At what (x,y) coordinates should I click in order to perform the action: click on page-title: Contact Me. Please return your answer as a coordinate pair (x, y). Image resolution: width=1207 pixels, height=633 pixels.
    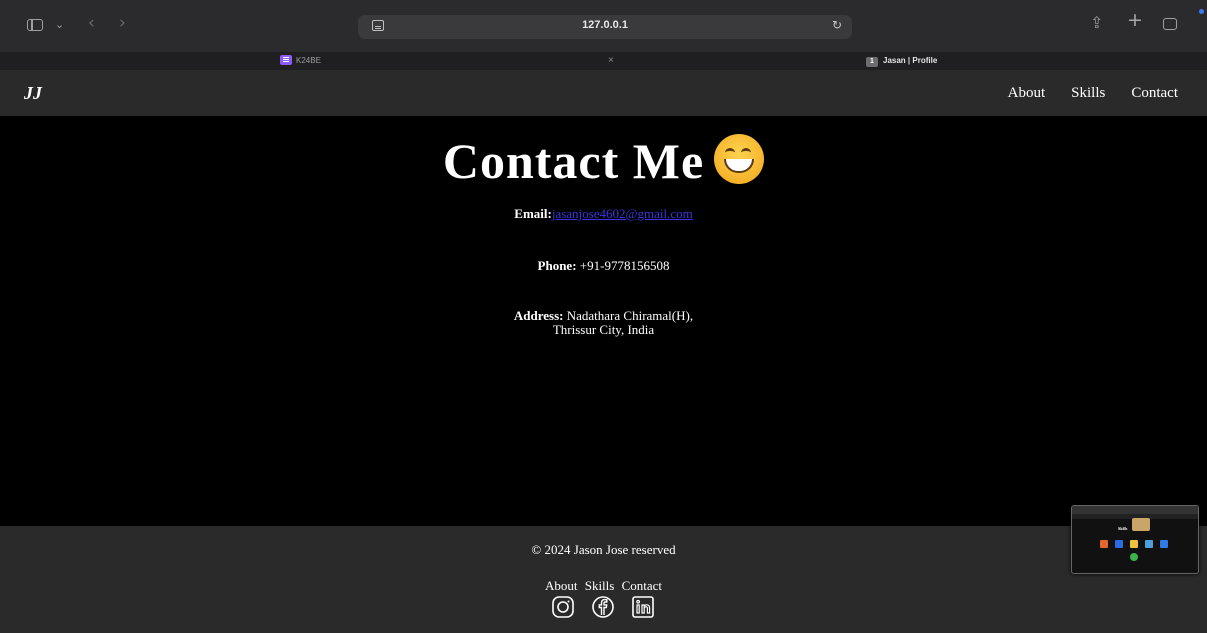
    Looking at the image, I should click on (603, 161).